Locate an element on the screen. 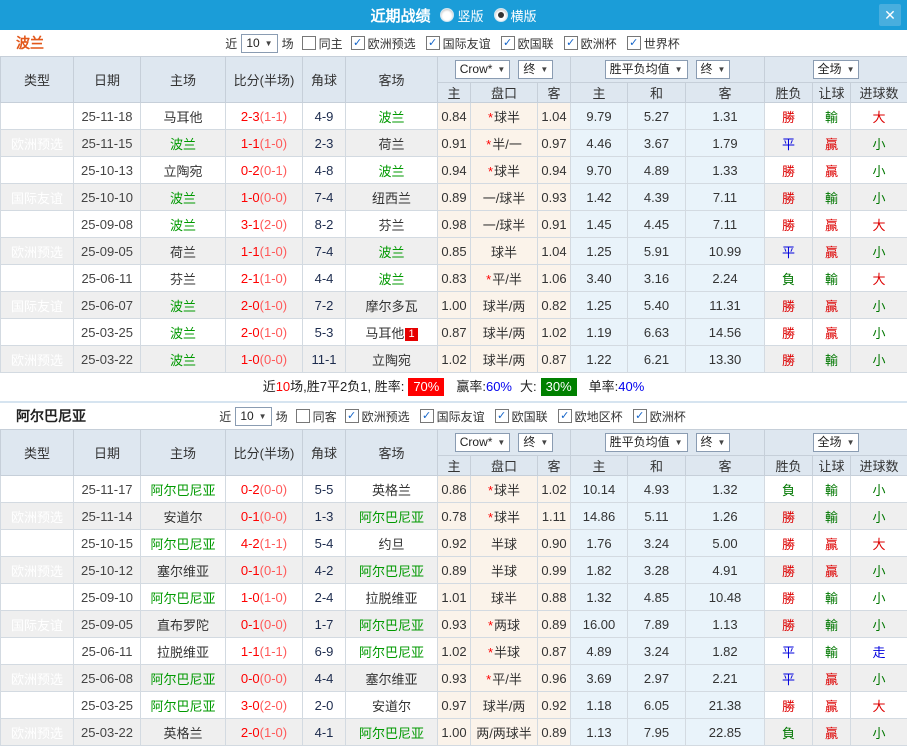 Image resolution: width=907 pixels, height=750 pixels. away-team-cell: 塞尔维亚 is located at coordinates (391, 678).